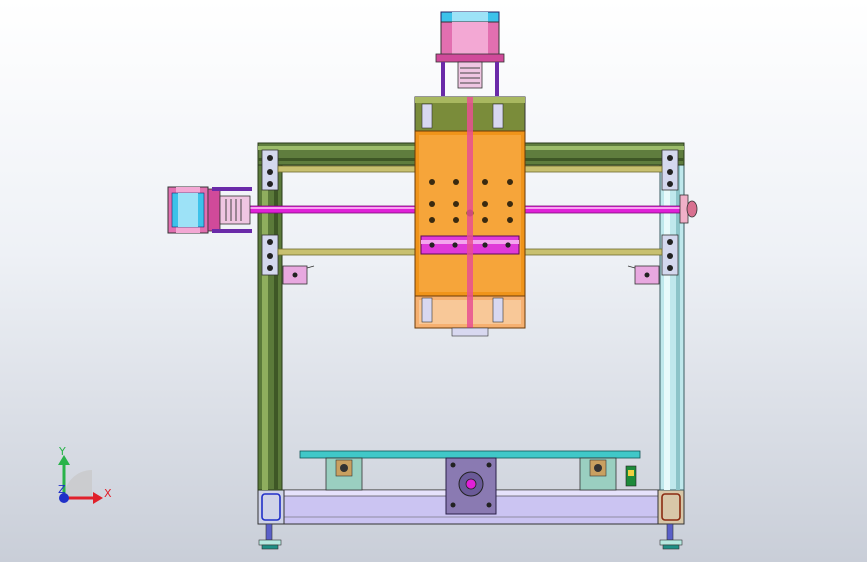 This screenshot has height=566, width=867. Describe the element at coordinates (470, 53) in the screenshot. I see `z-stepper-motor` at that location.